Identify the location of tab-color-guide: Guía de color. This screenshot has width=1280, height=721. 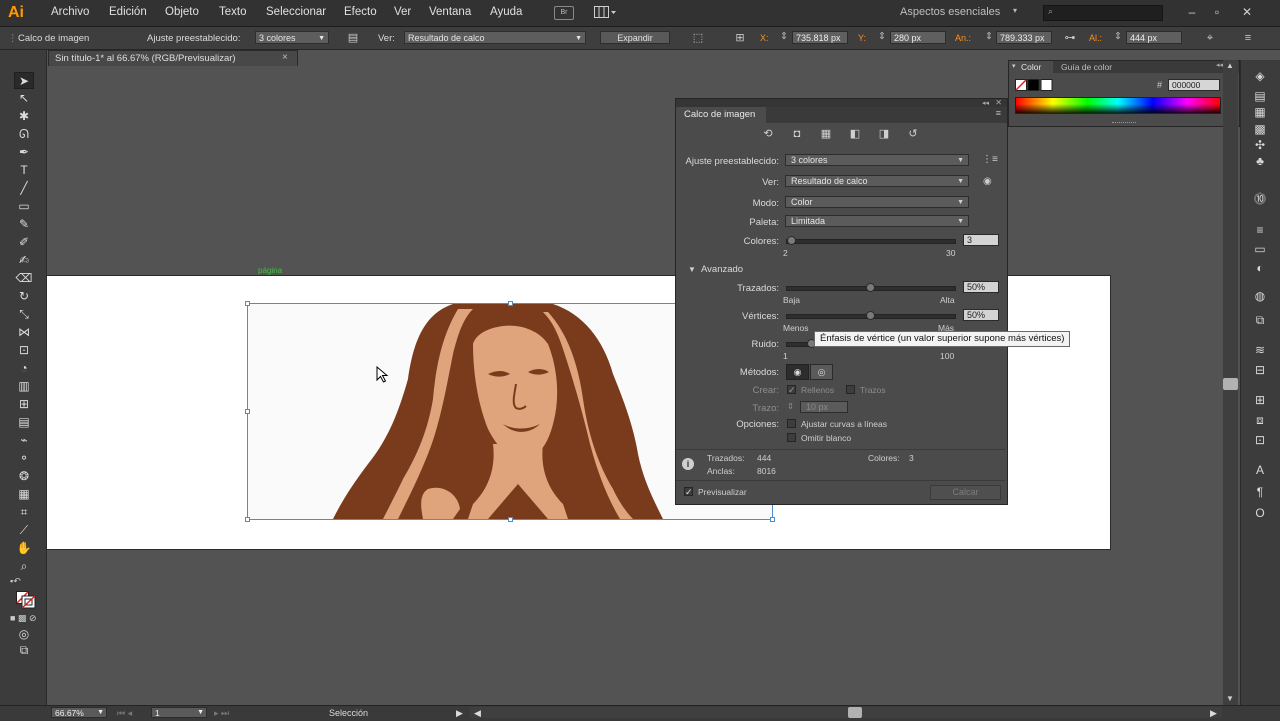
(1086, 67).